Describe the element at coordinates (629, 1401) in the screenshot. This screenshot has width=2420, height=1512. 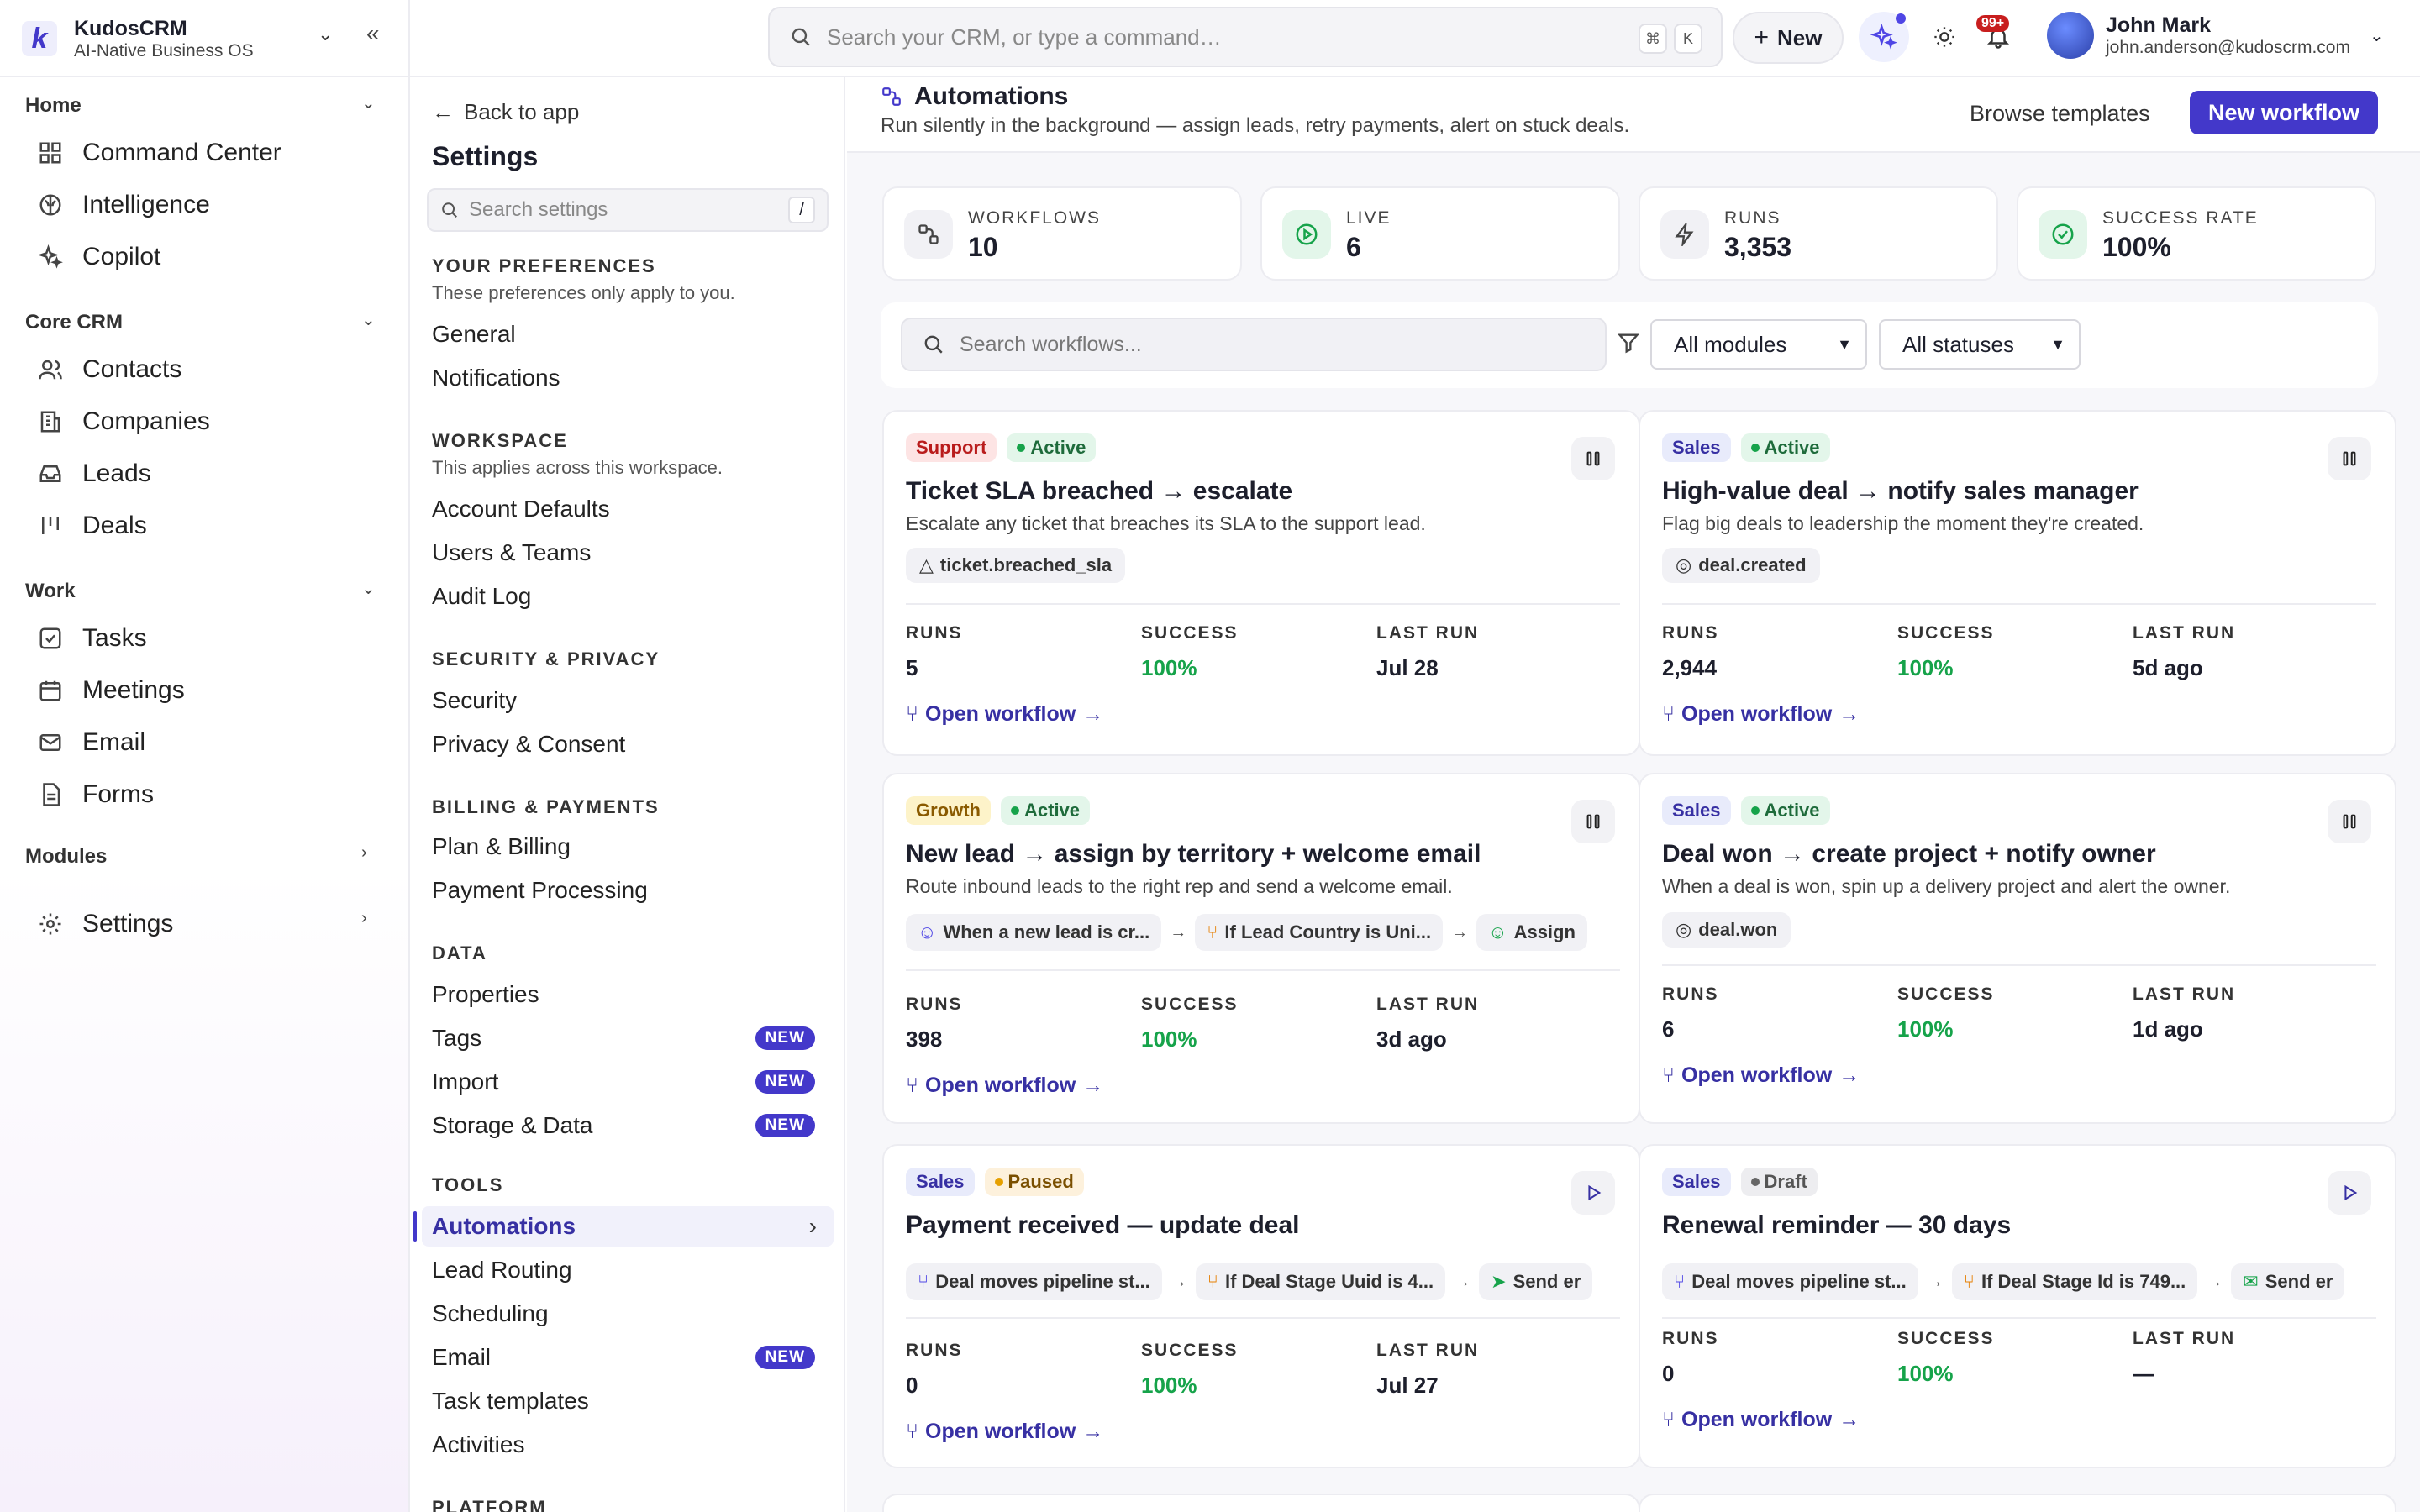
I see `settings-item-task-templates: Task templates` at that location.